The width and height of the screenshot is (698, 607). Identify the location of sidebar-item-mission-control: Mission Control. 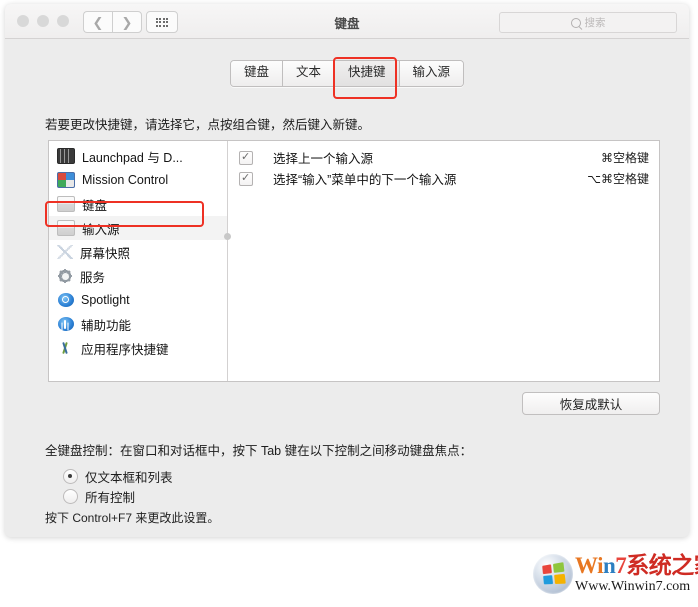
(138, 180).